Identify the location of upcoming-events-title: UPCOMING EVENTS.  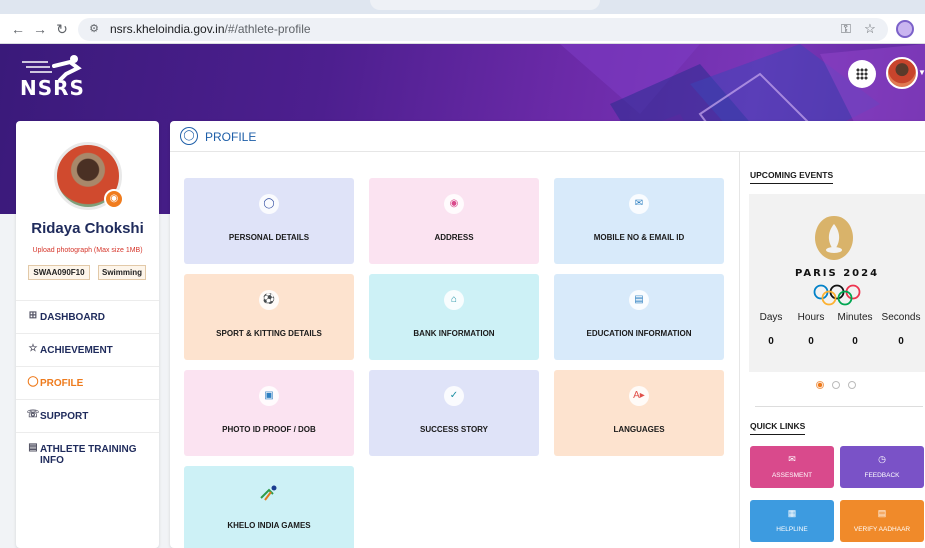
(792, 177).